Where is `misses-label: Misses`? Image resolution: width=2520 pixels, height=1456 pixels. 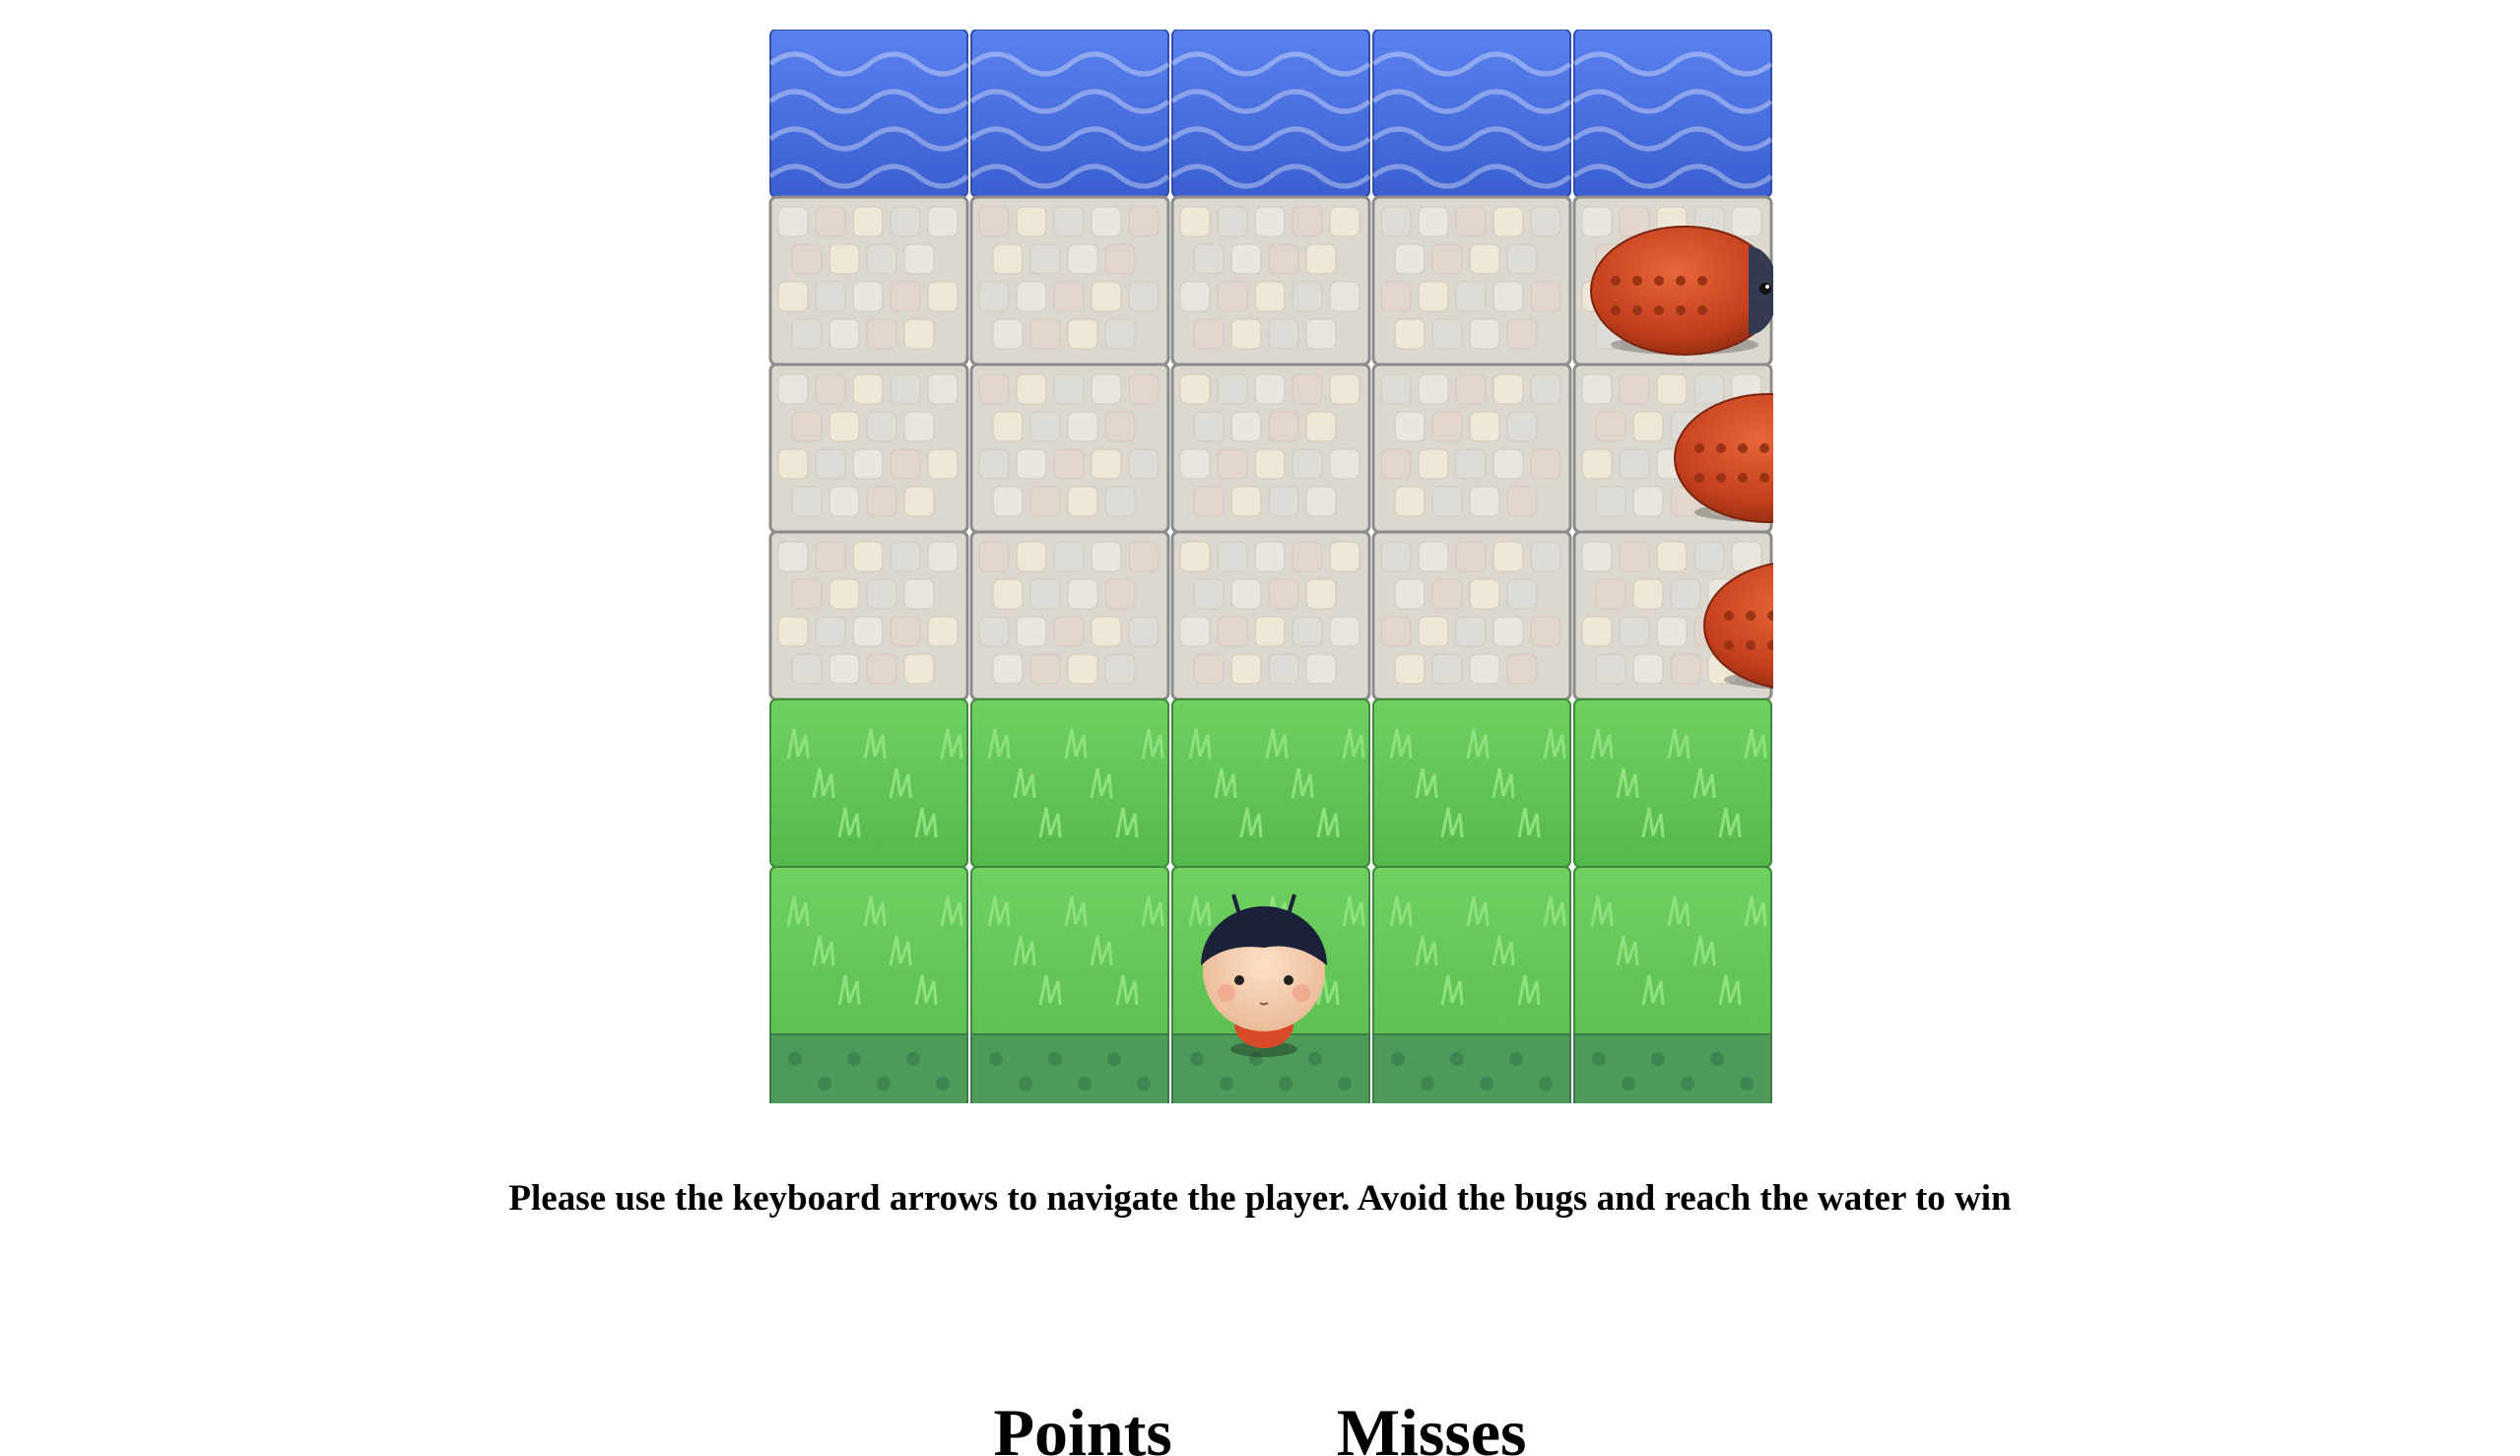
misses-label: Misses is located at coordinates (1431, 1425).